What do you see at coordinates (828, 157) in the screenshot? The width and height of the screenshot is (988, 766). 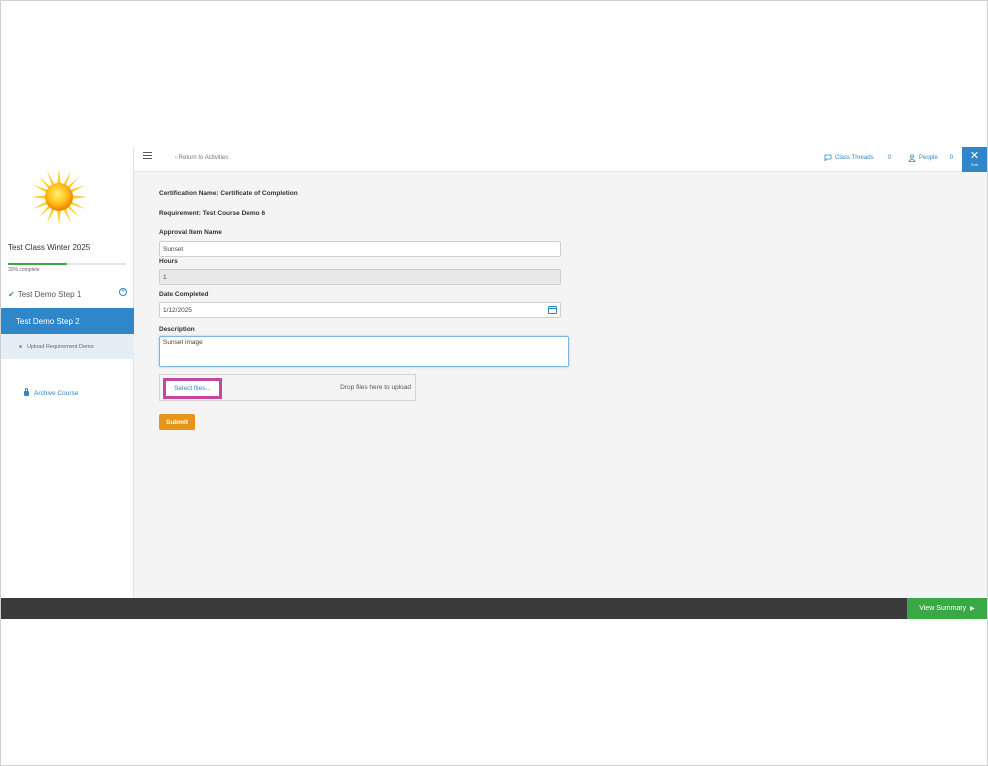 I see `chat-bubble-icon` at bounding box center [828, 157].